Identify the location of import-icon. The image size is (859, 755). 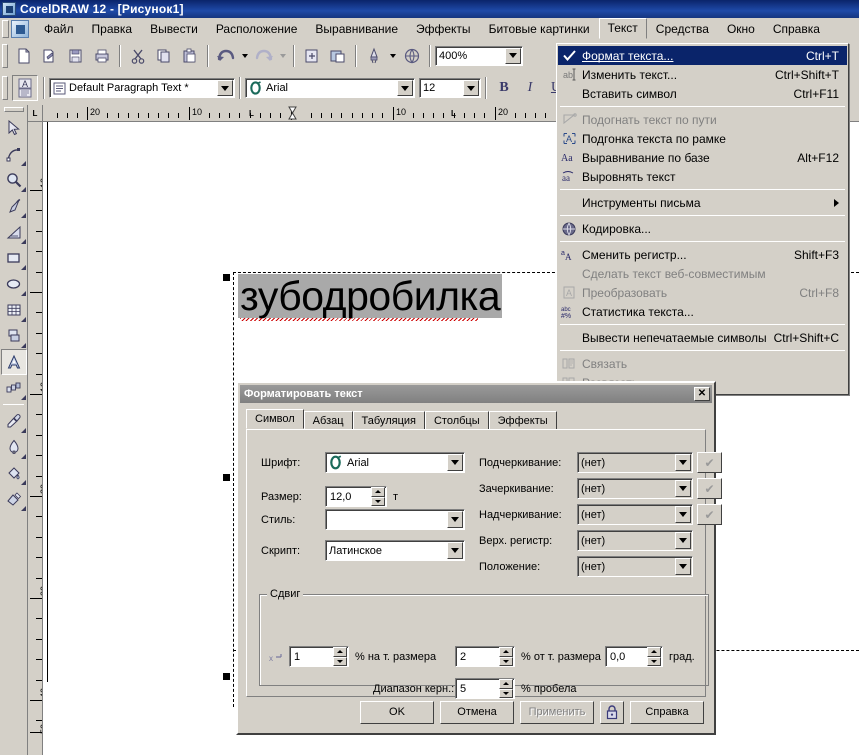
(312, 56).